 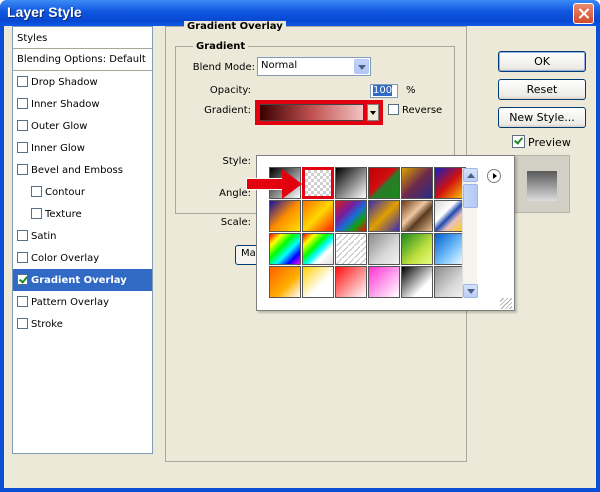 What do you see at coordinates (542, 61) in the screenshot?
I see `ok-button: OK` at bounding box center [542, 61].